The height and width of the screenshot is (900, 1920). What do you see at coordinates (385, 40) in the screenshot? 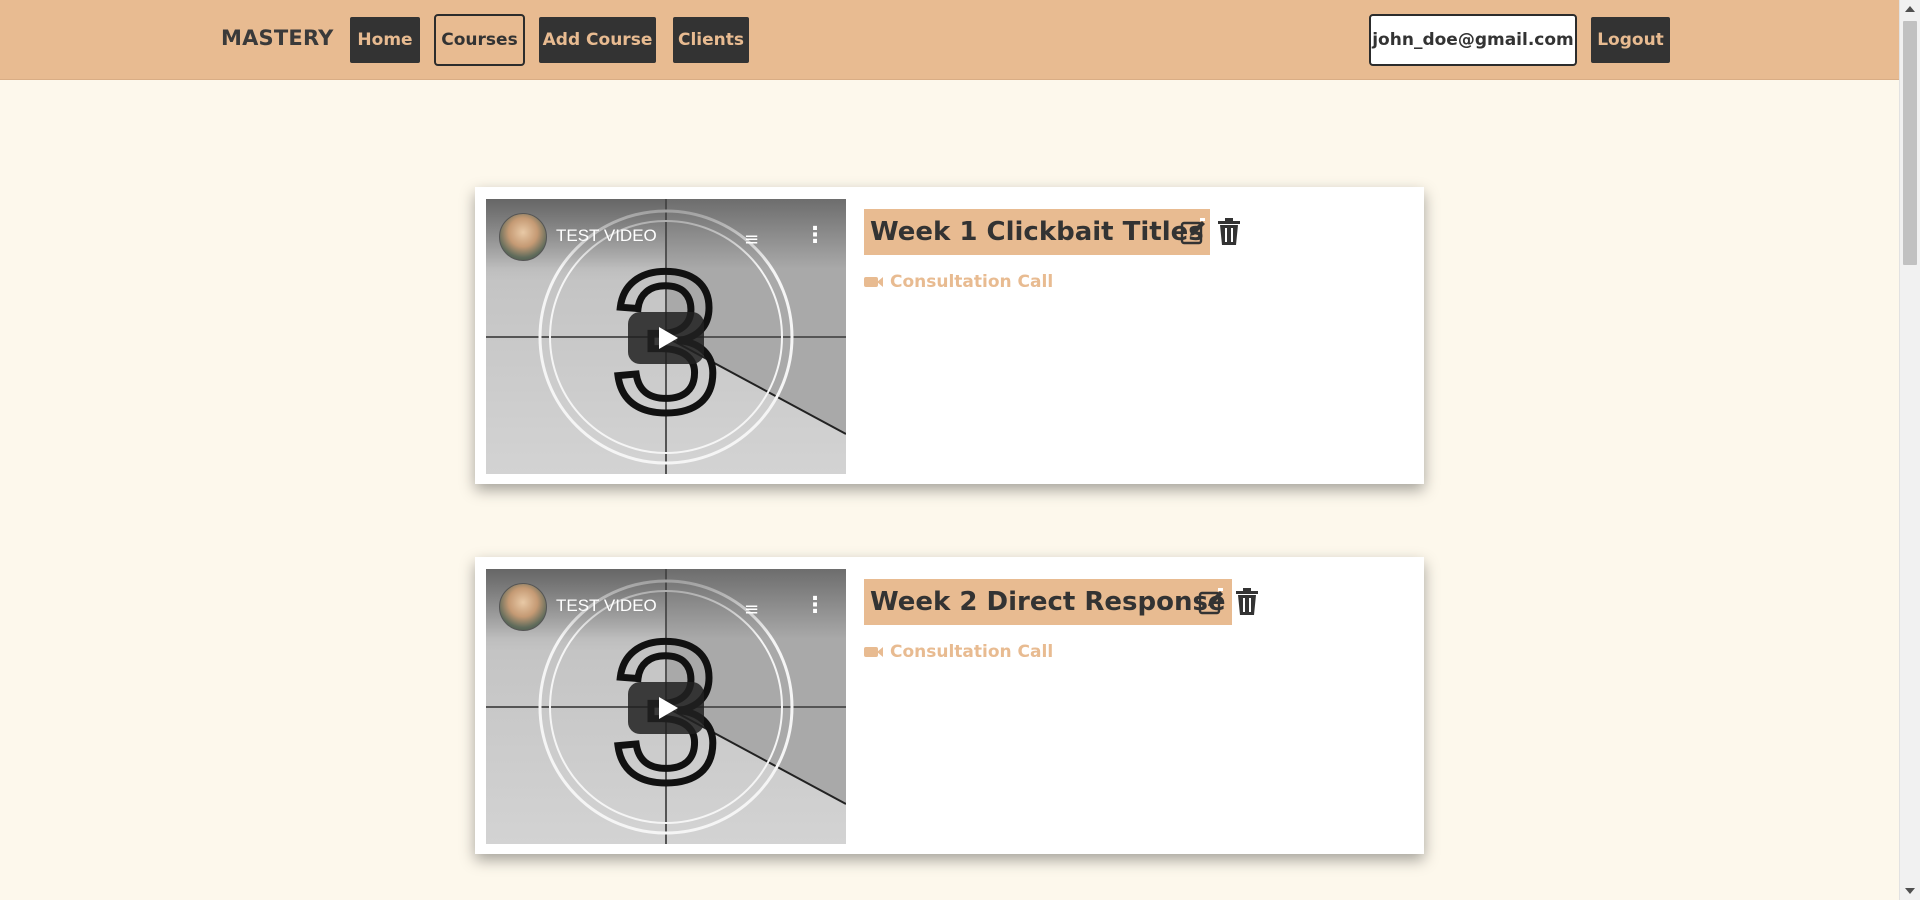
I see `nav-home-button: Home` at bounding box center [385, 40].